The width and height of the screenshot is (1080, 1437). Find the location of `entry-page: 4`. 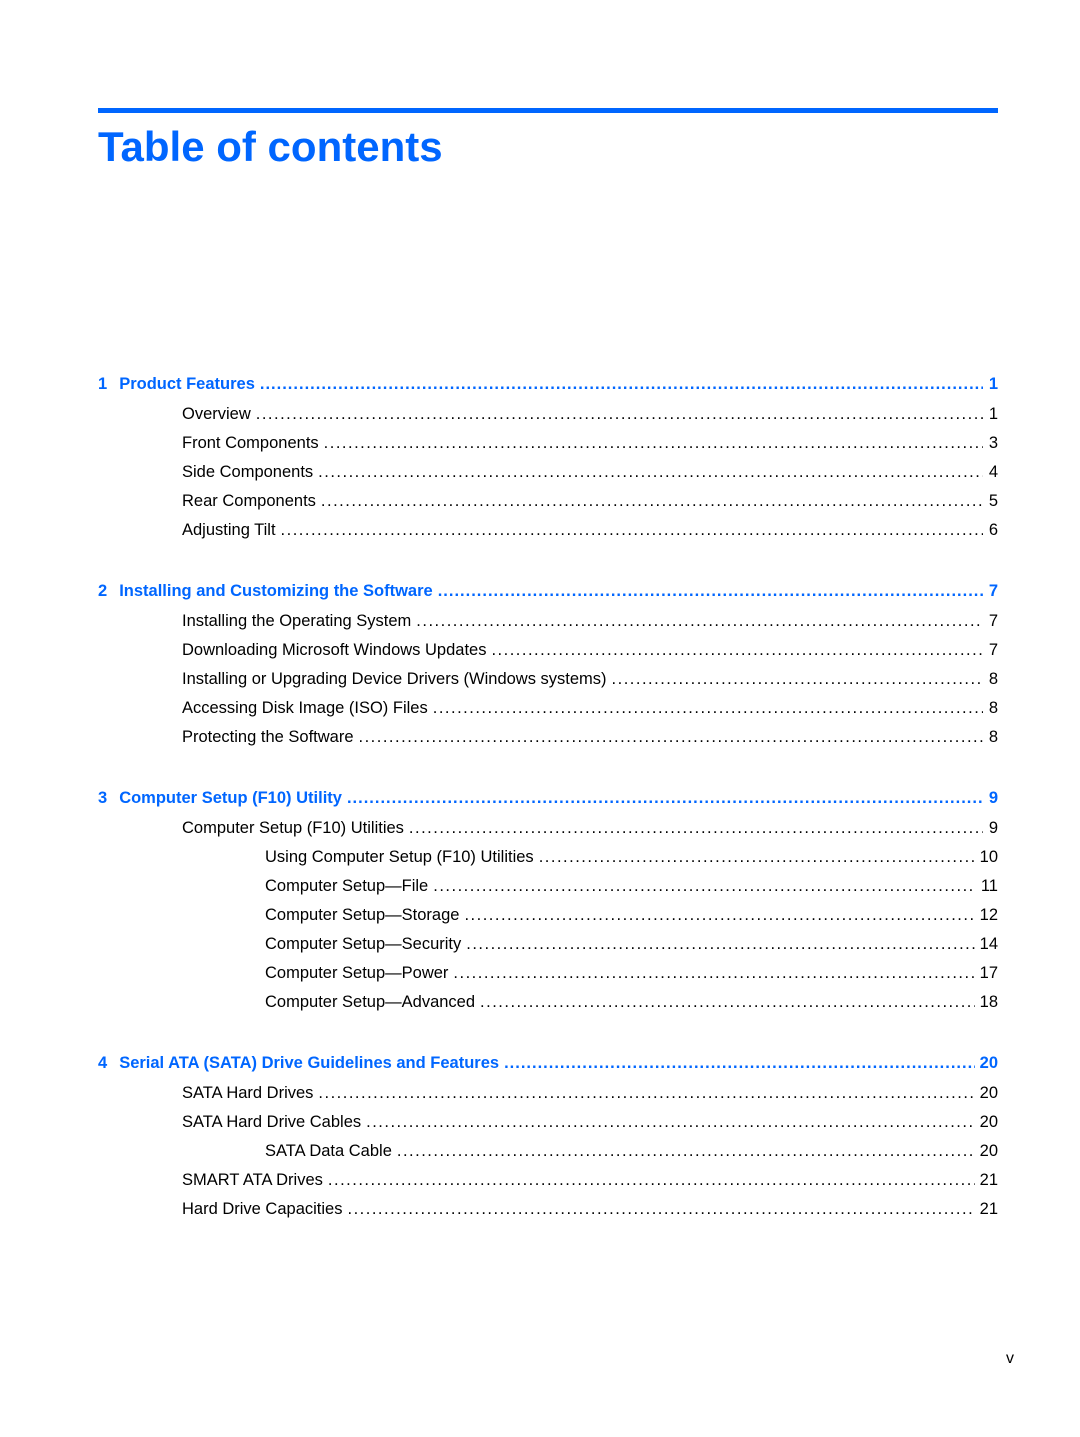

entry-page: 4 is located at coordinates (993, 472).